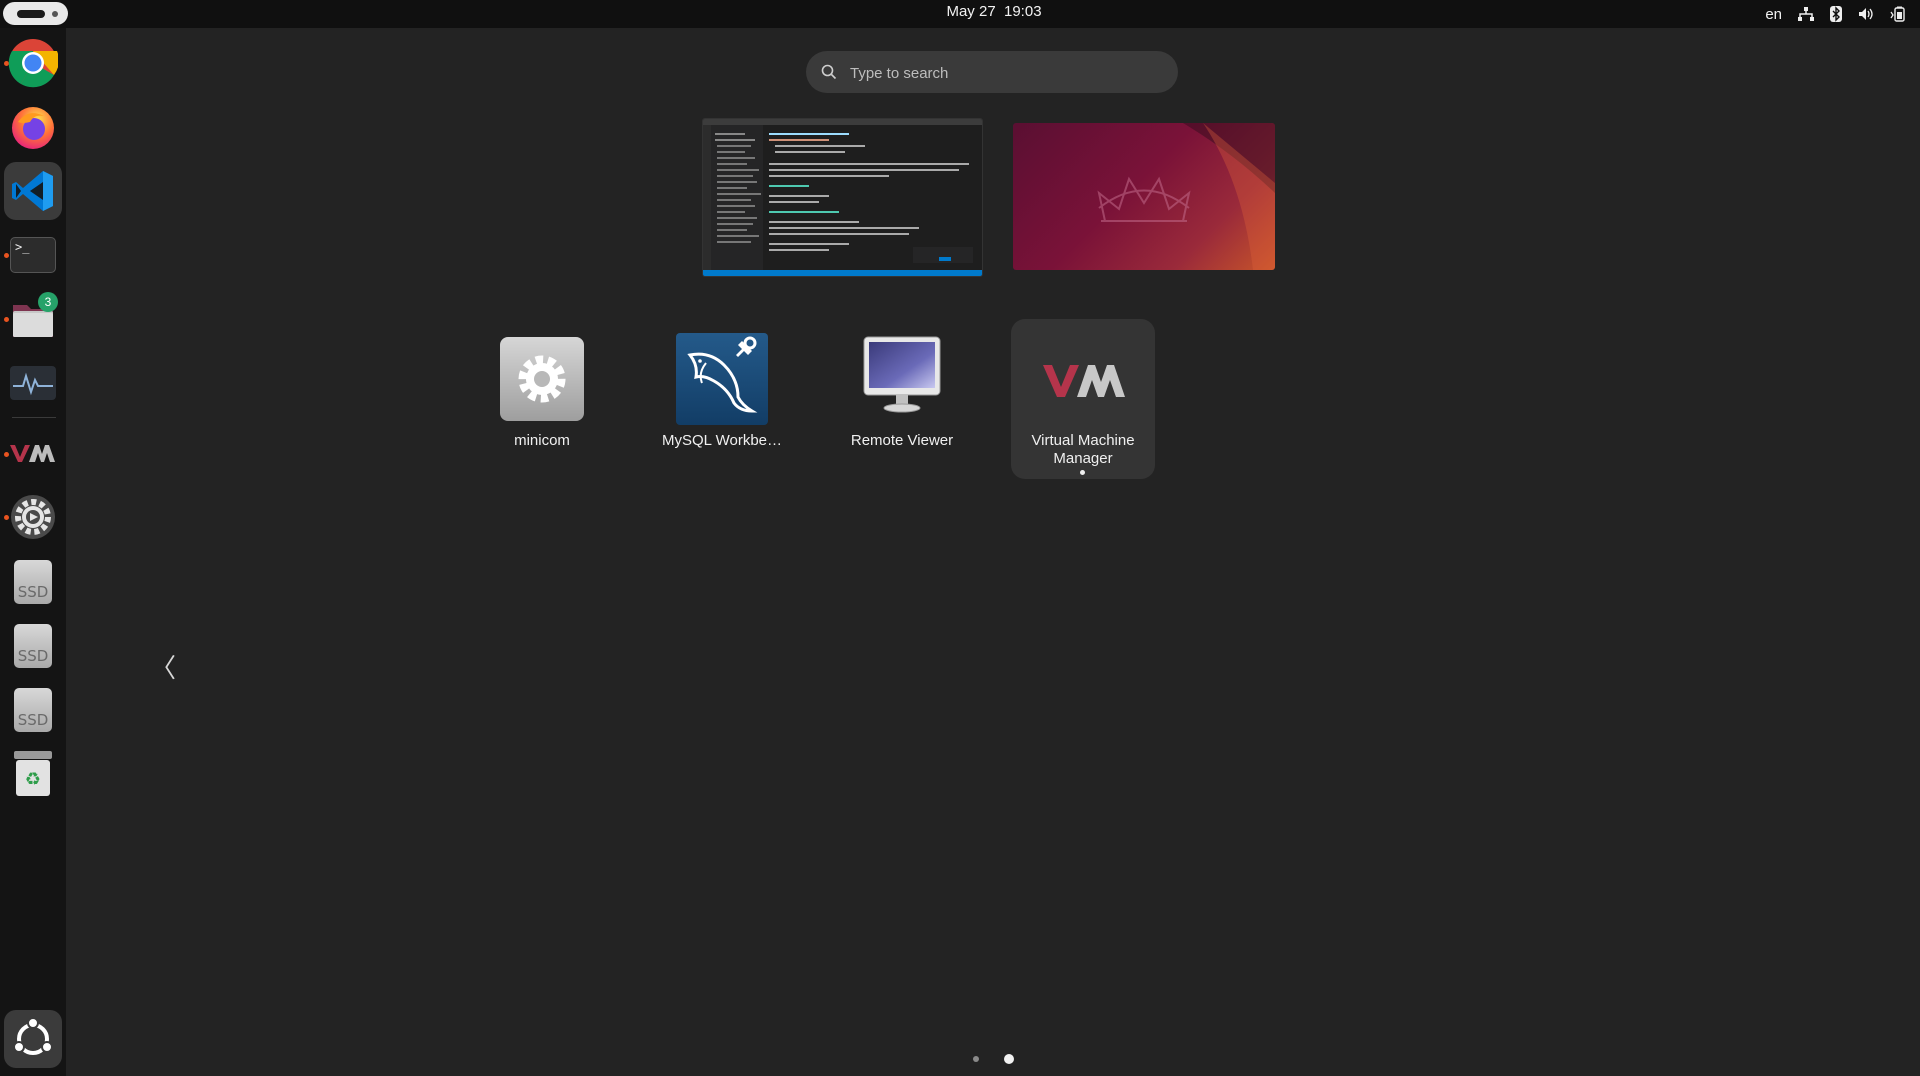  I want to click on virt-manager-launcher, so click(33, 453).